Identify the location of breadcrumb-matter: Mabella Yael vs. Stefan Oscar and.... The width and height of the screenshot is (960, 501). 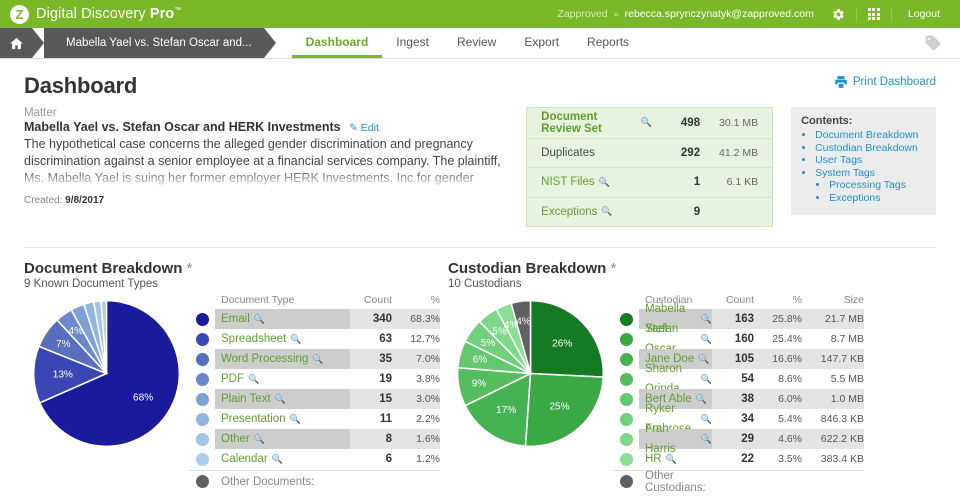
(160, 43).